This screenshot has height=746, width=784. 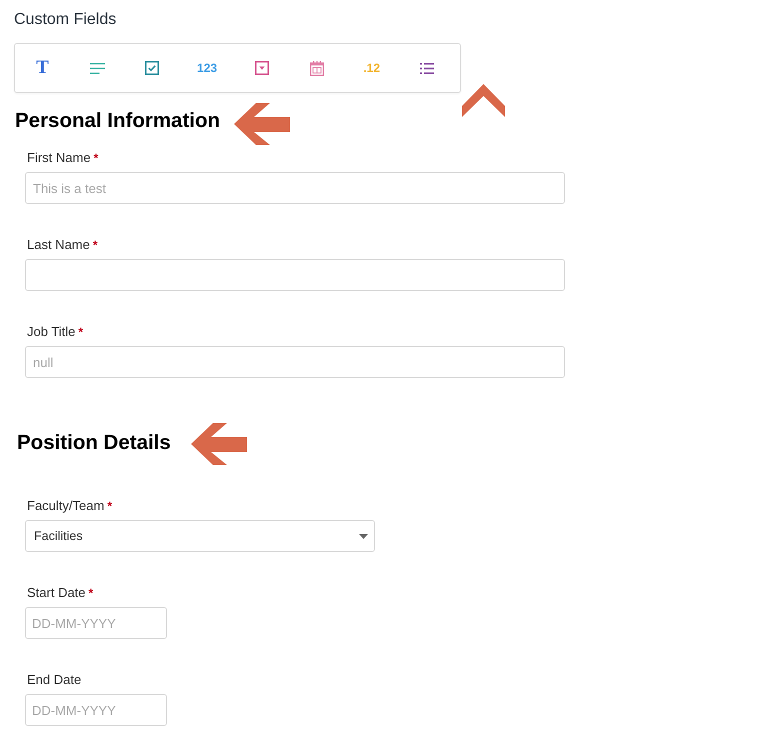 I want to click on calendar-icon, so click(x=317, y=68).